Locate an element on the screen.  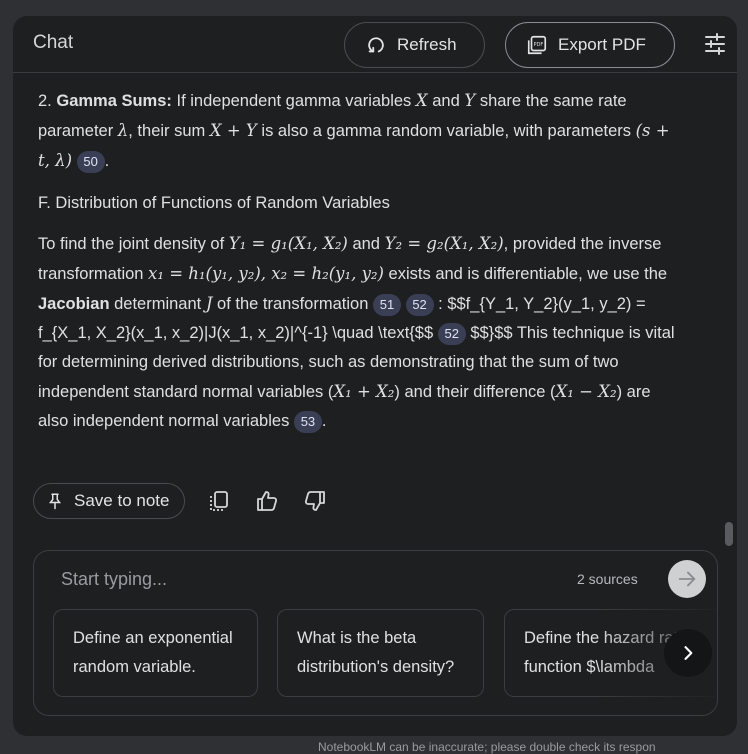
chat-title: Chat is located at coordinates (53, 42).